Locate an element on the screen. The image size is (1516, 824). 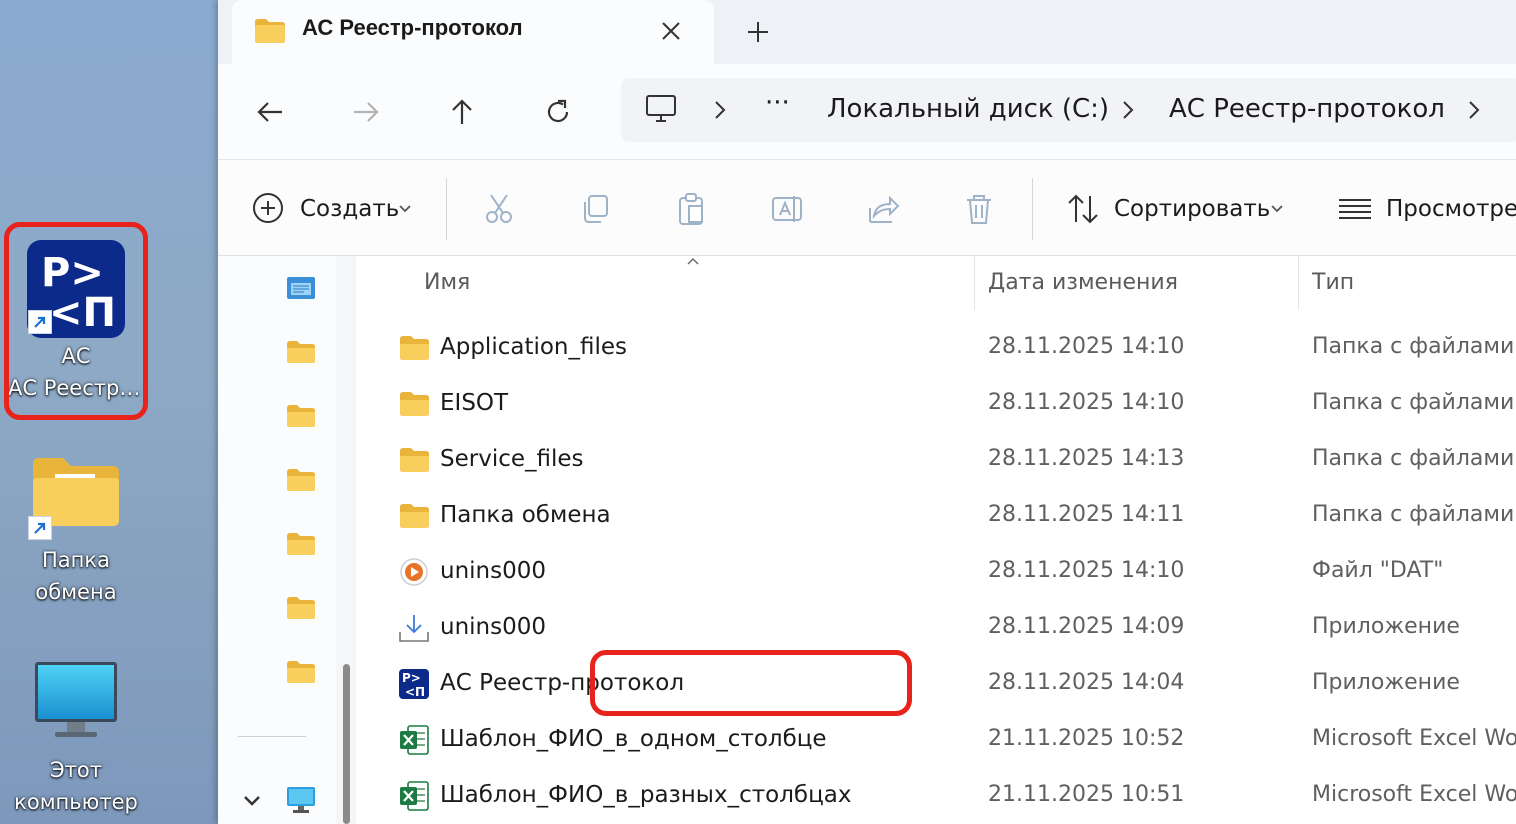
file-name: Шаблон_ФИО_в_разных_столбцах is located at coordinates (646, 795).